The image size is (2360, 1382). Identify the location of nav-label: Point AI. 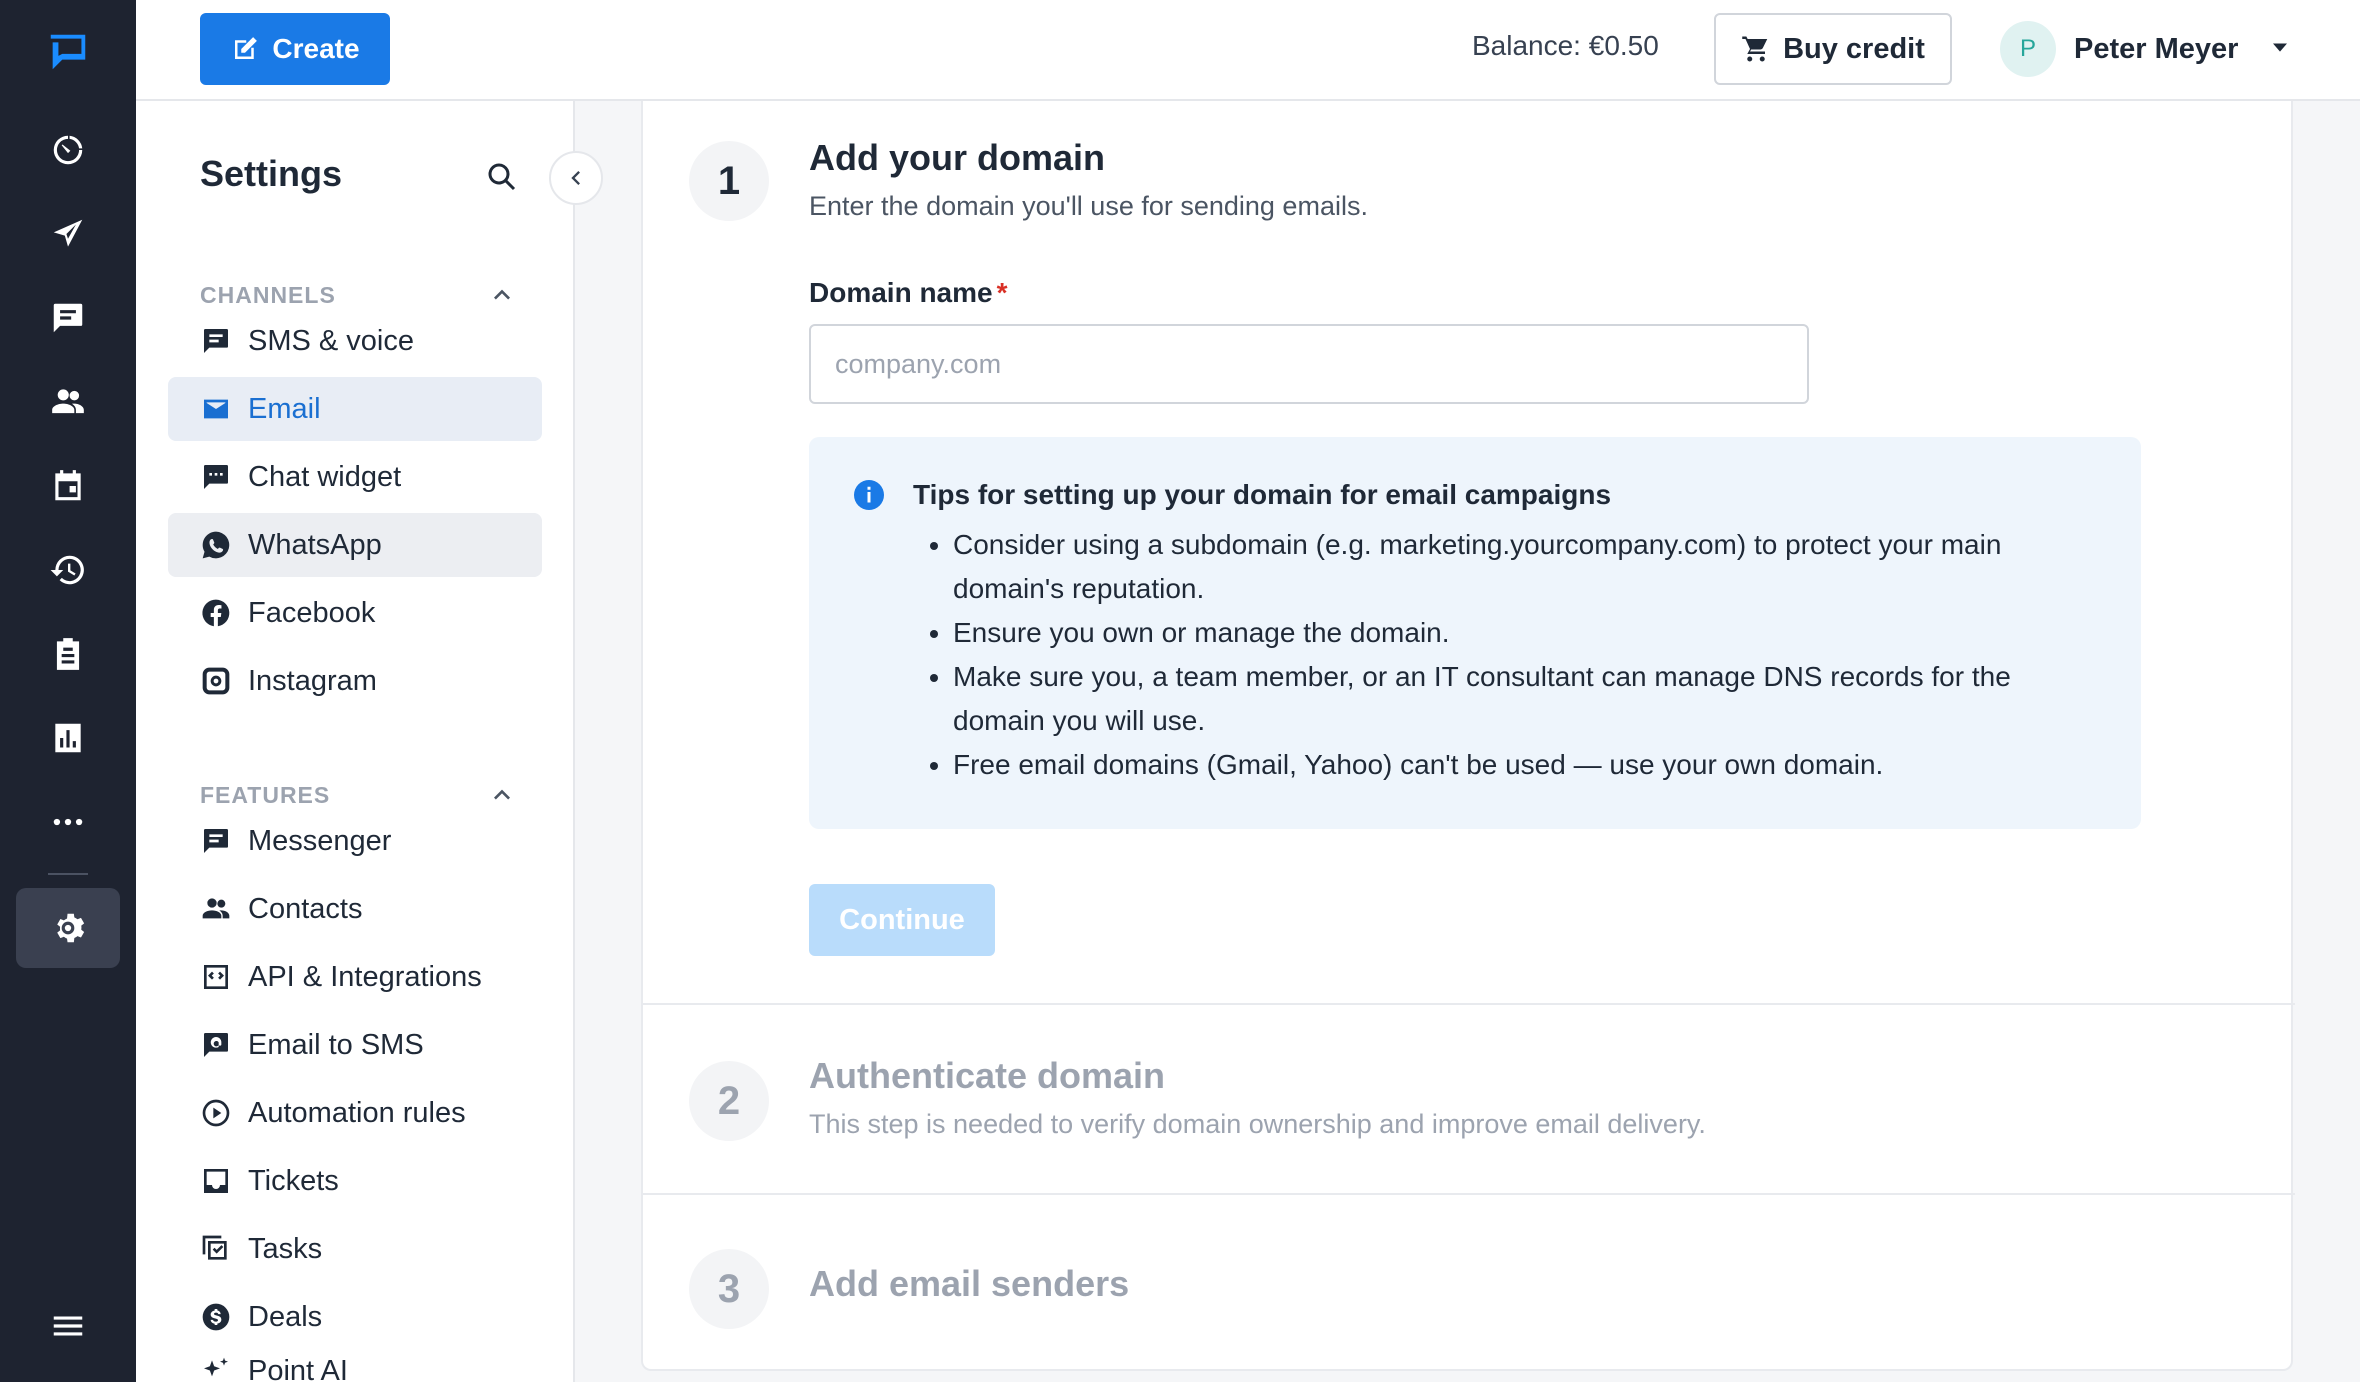
(298, 1368).